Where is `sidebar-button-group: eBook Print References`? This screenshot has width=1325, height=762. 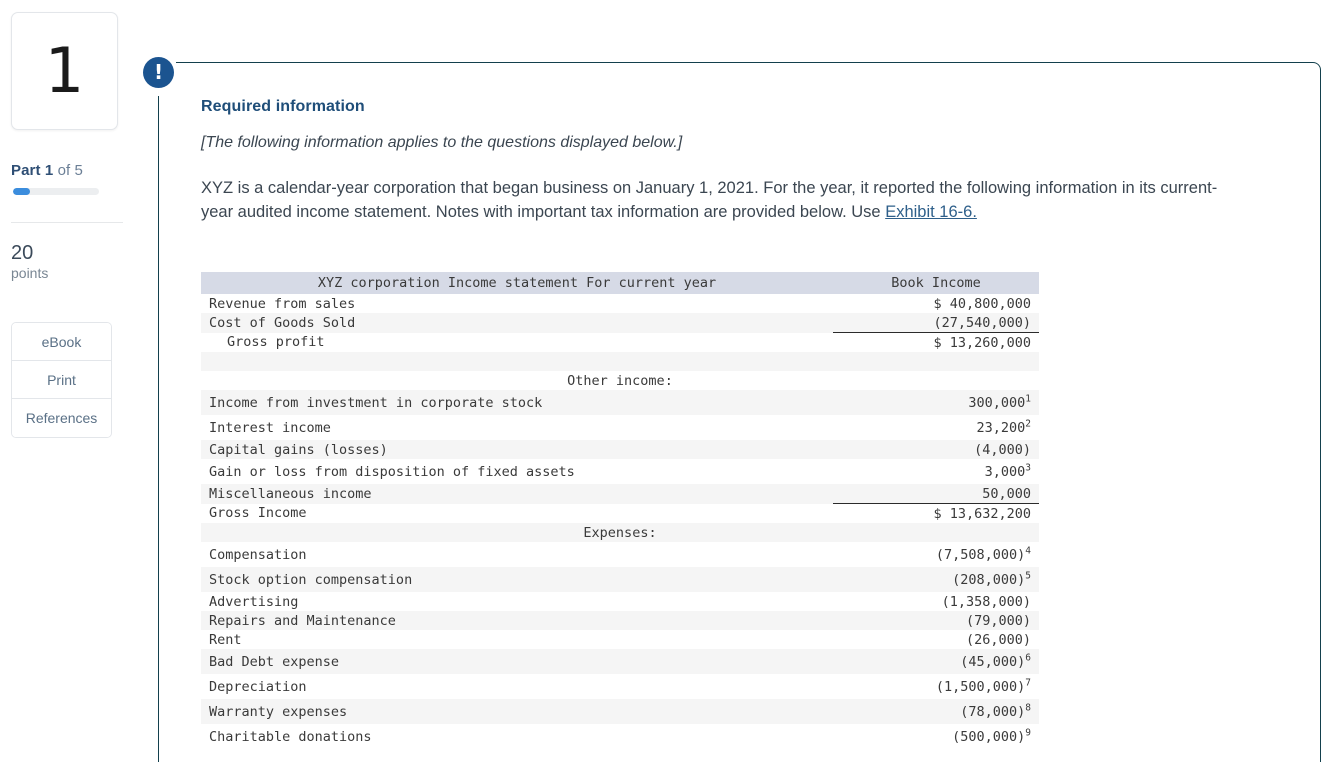 sidebar-button-group: eBook Print References is located at coordinates (61, 380).